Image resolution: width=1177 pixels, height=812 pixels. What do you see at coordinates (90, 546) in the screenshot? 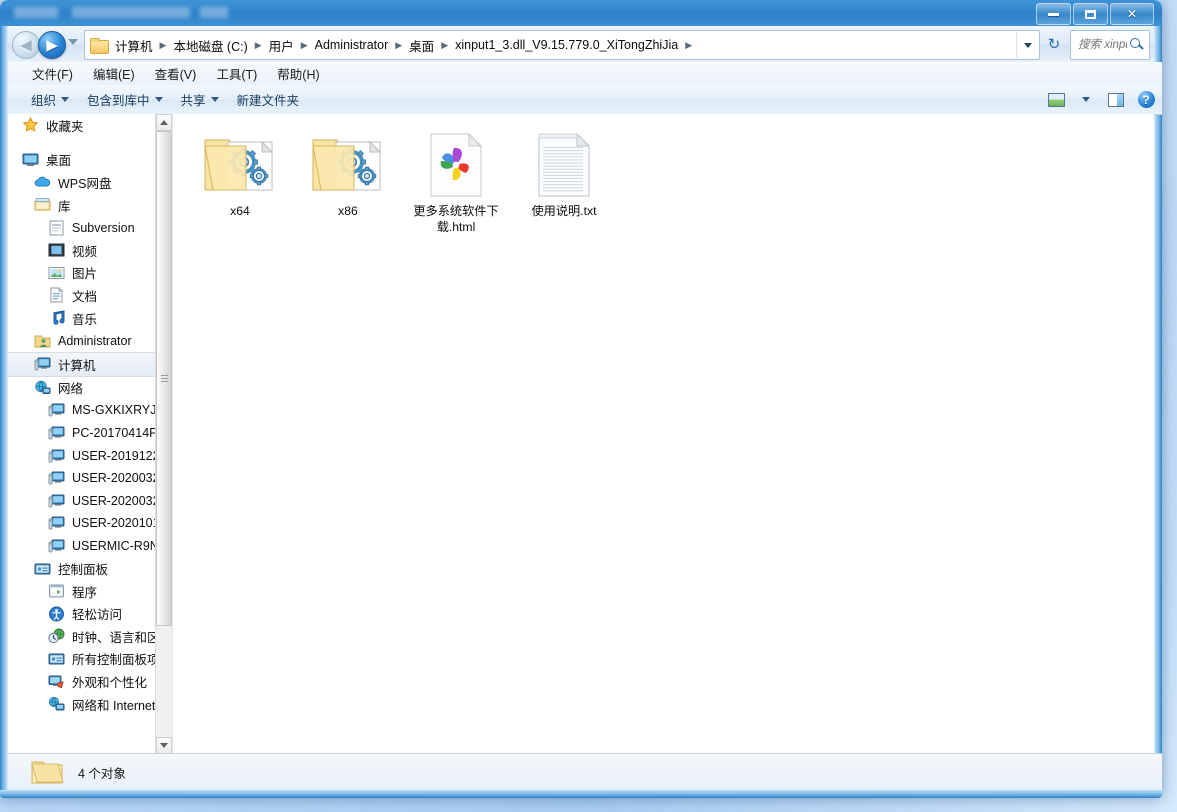
I see `sidebar-item-18: USERMIC-R9N2S` at bounding box center [90, 546].